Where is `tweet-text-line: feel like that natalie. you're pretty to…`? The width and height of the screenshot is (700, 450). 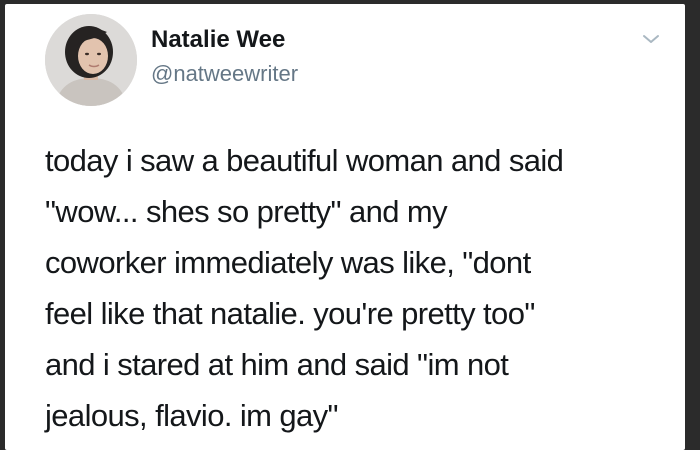 tweet-text-line: feel like that natalie. you're pretty to… is located at coordinates (290, 313).